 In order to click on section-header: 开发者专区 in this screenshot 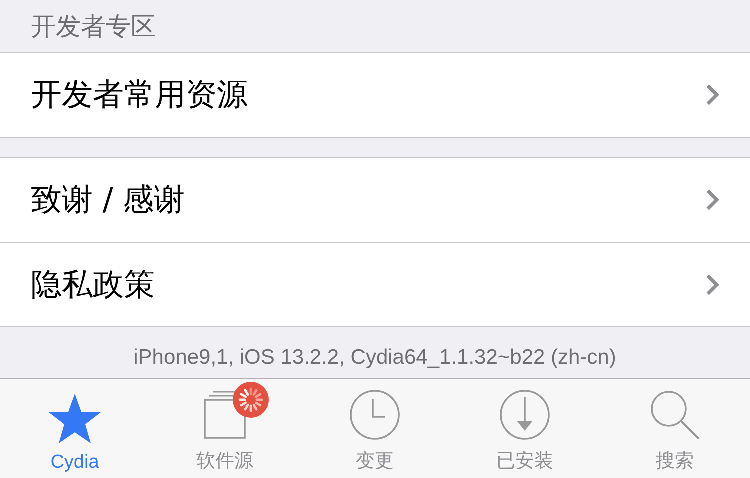, I will do `click(93, 26)`.